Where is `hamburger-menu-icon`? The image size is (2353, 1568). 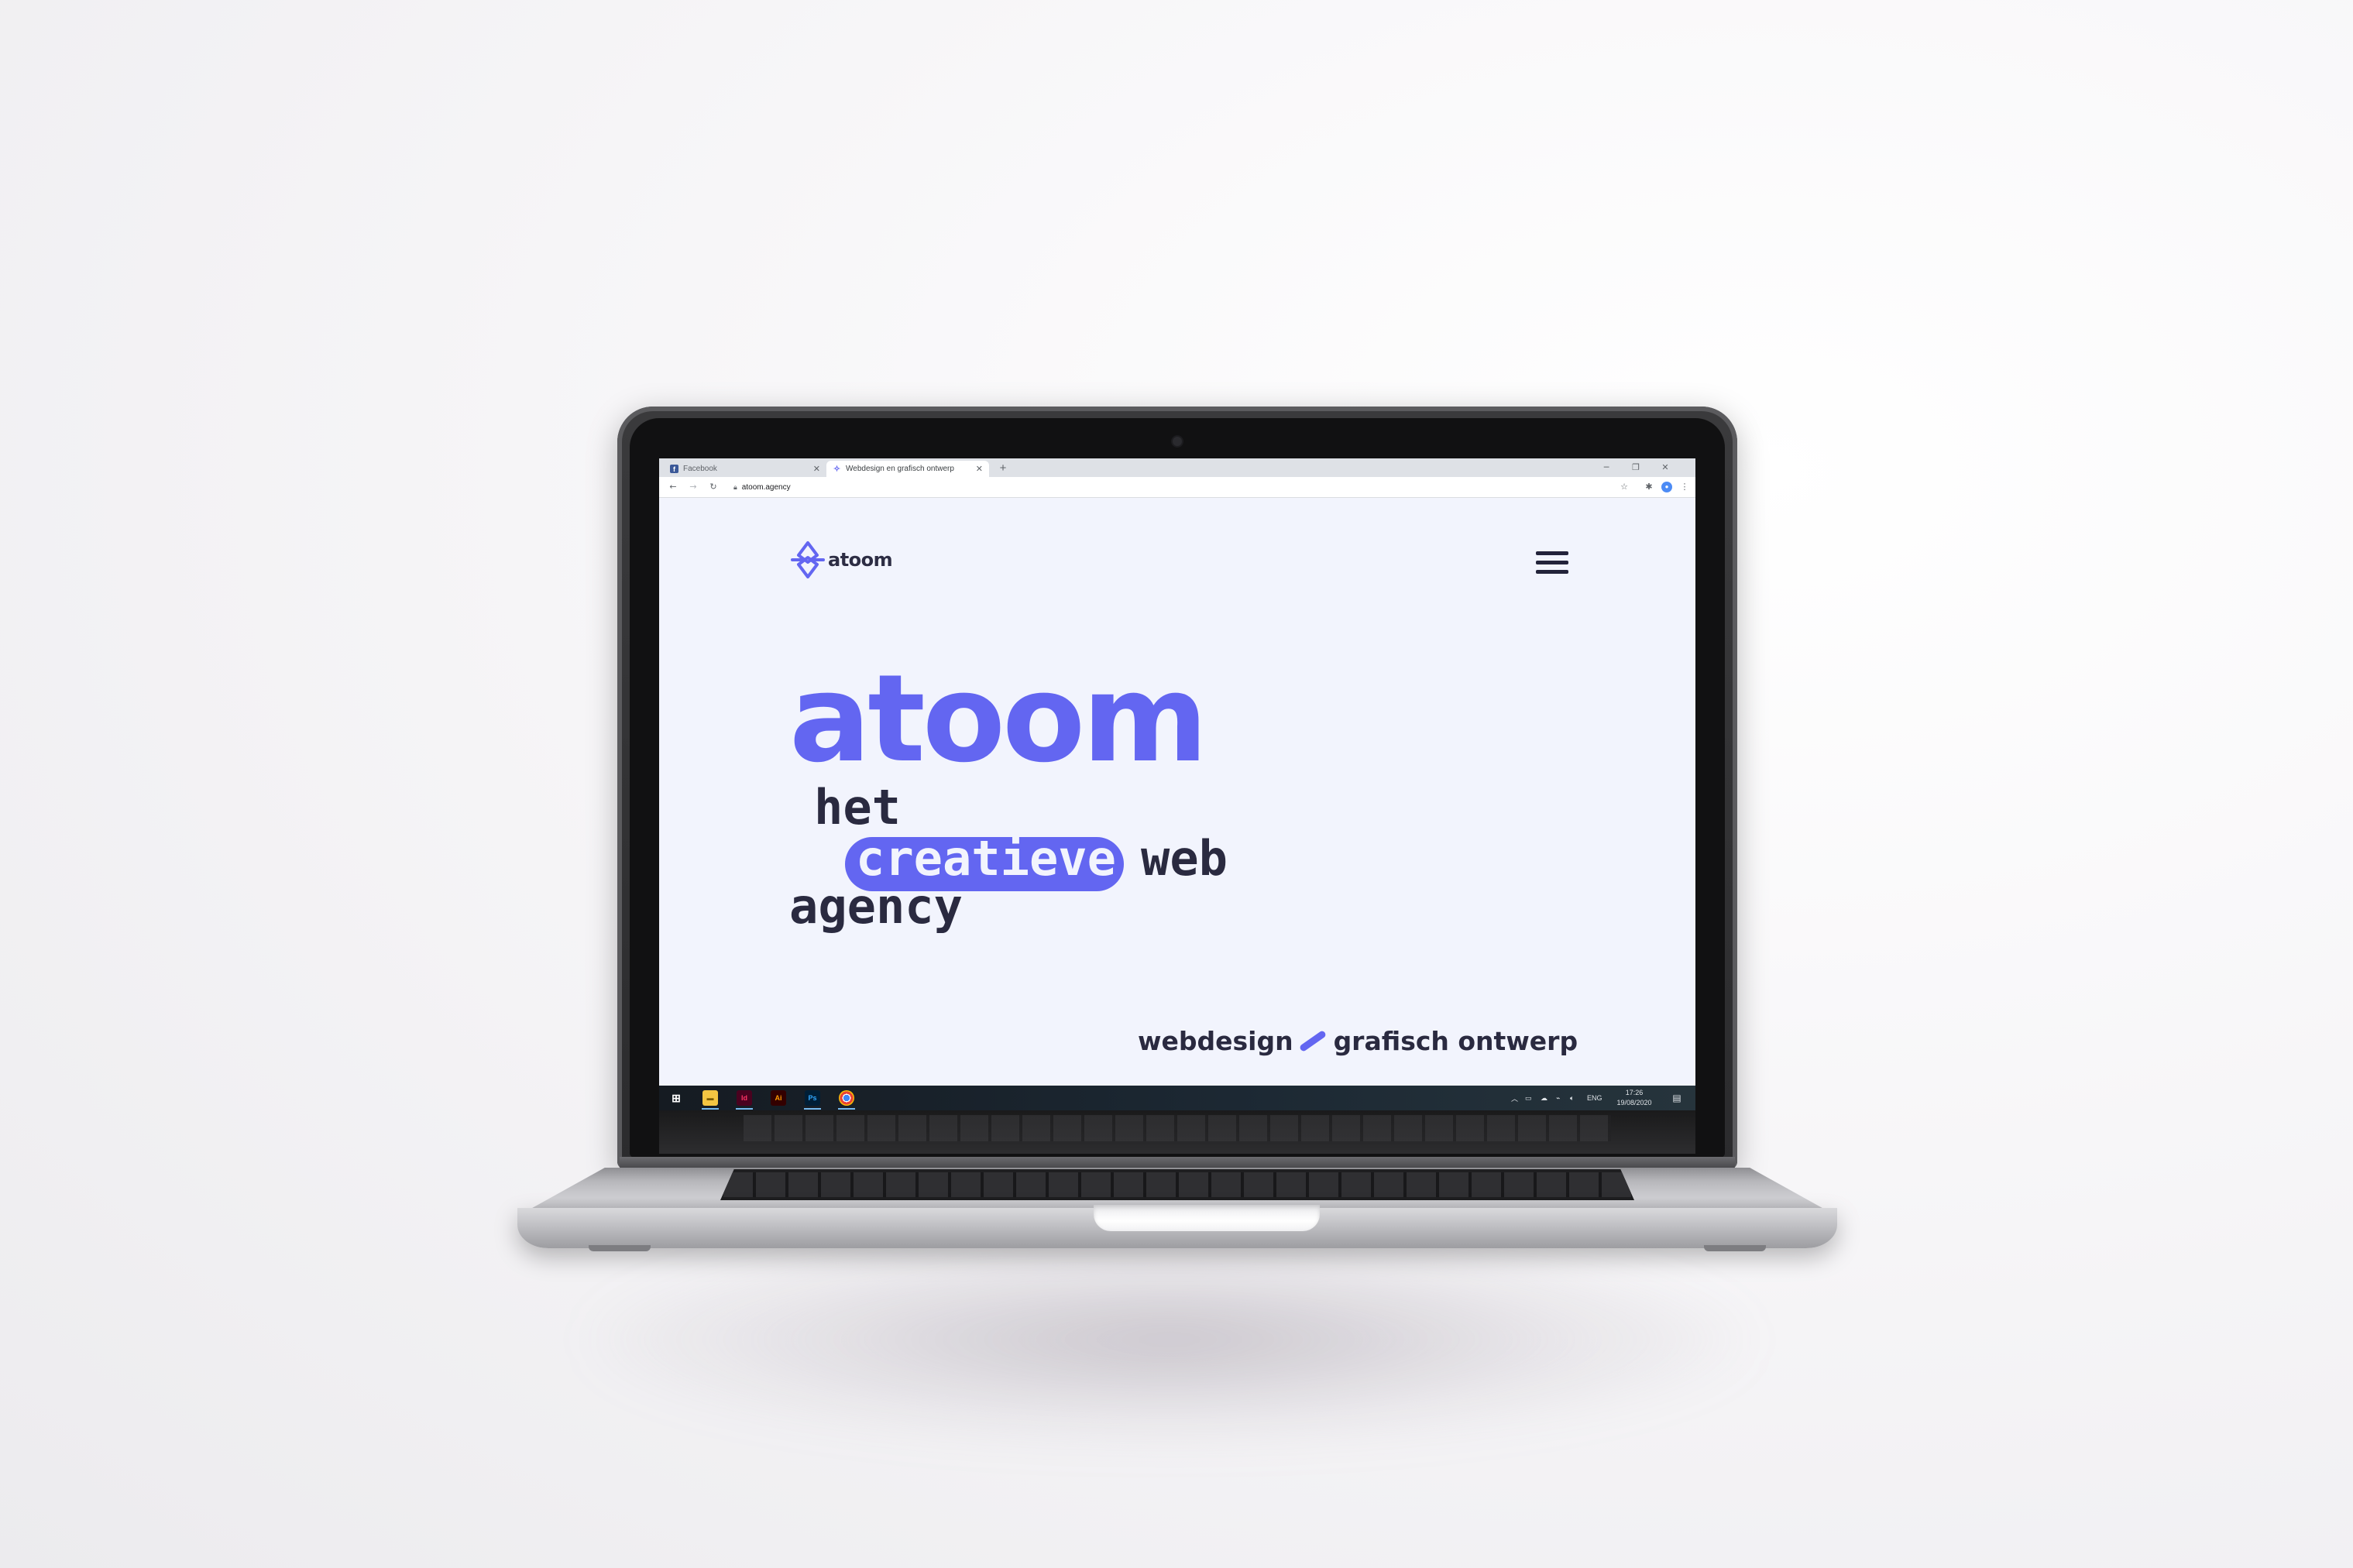 hamburger-menu-icon is located at coordinates (1552, 563).